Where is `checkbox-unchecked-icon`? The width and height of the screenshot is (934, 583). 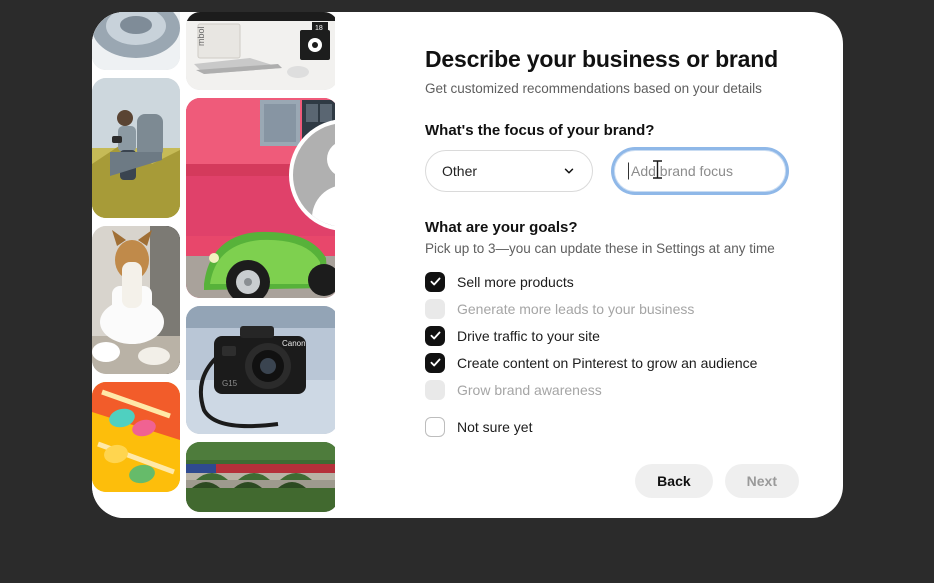
checkbox-unchecked-icon is located at coordinates (435, 426).